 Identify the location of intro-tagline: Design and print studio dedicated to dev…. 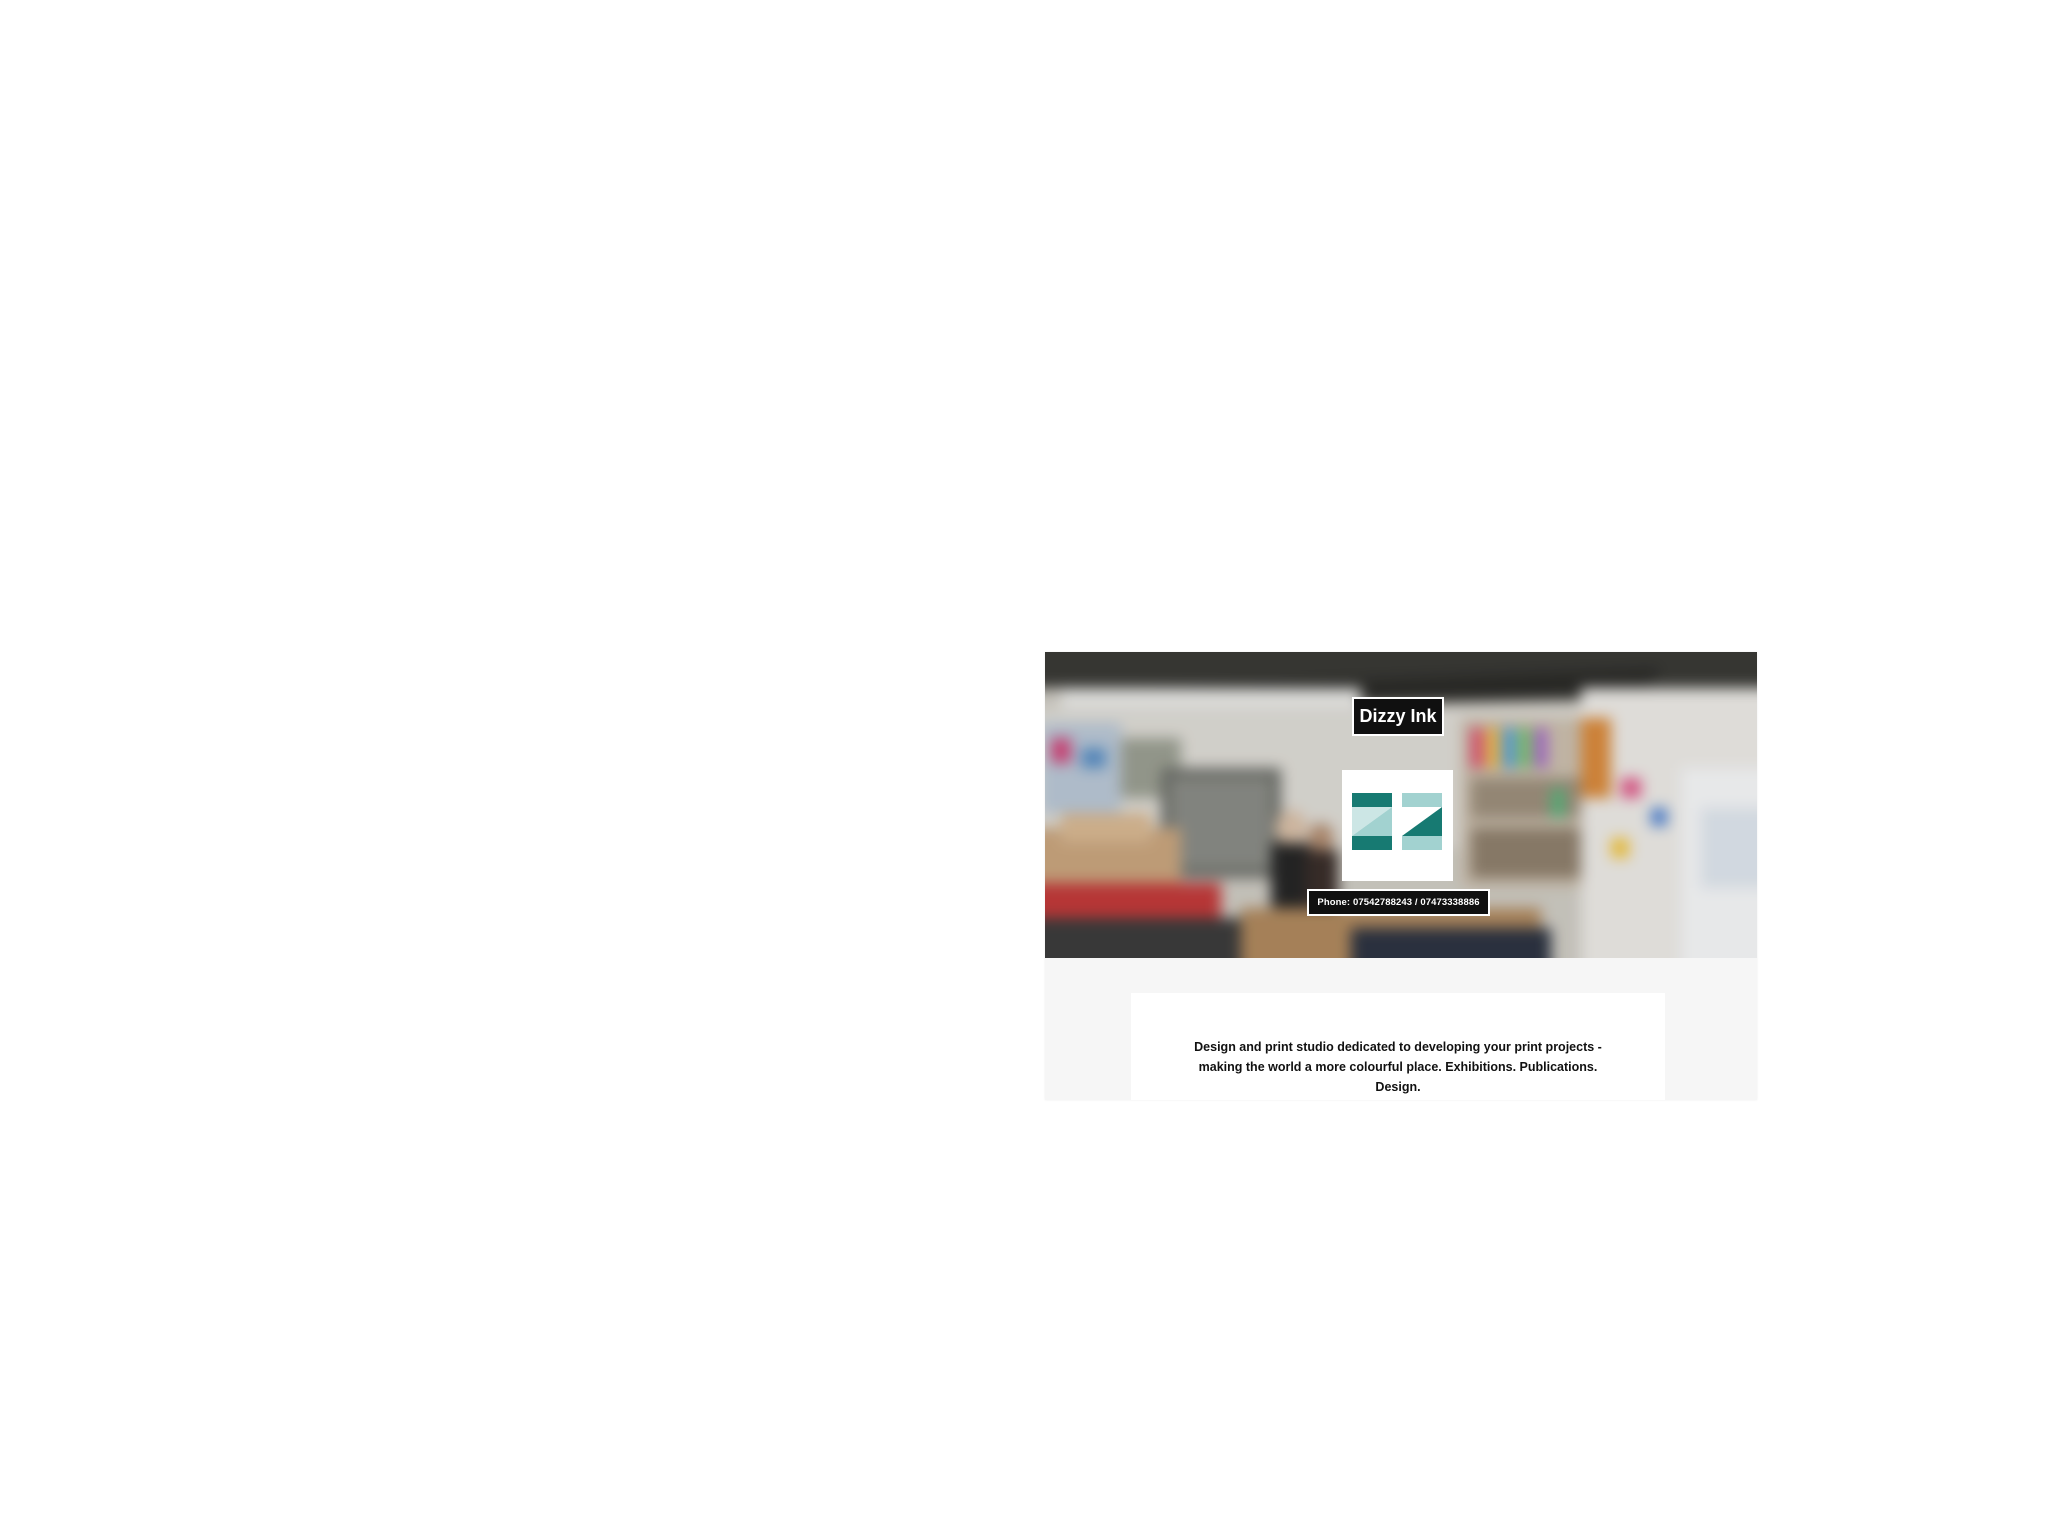
(1398, 1067).